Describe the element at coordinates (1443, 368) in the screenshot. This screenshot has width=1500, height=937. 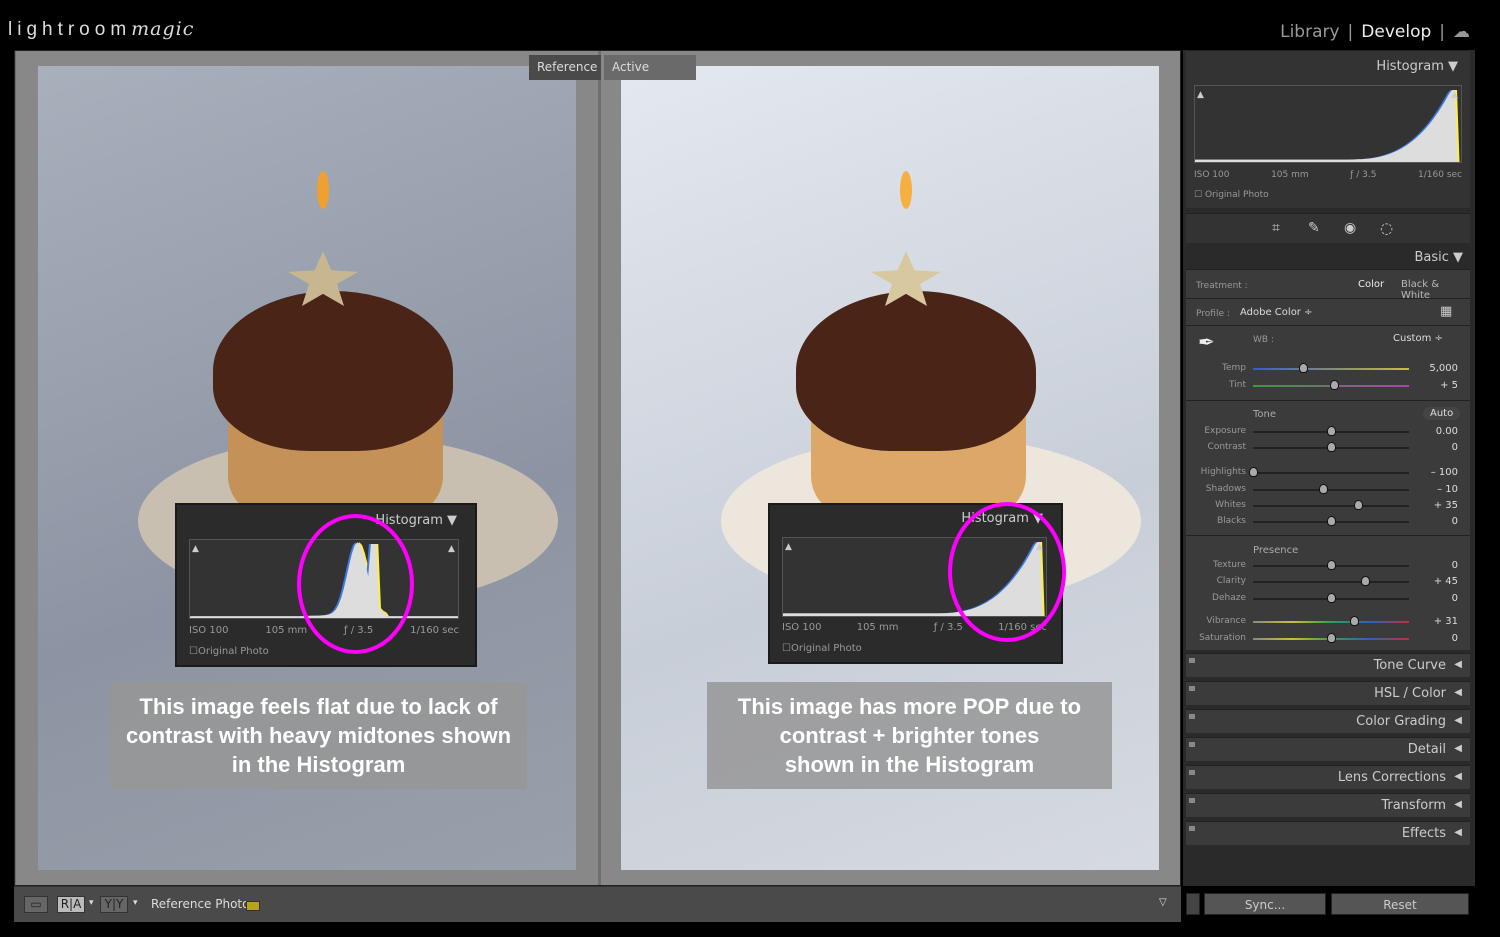
I see `slider-value: 5,000` at that location.